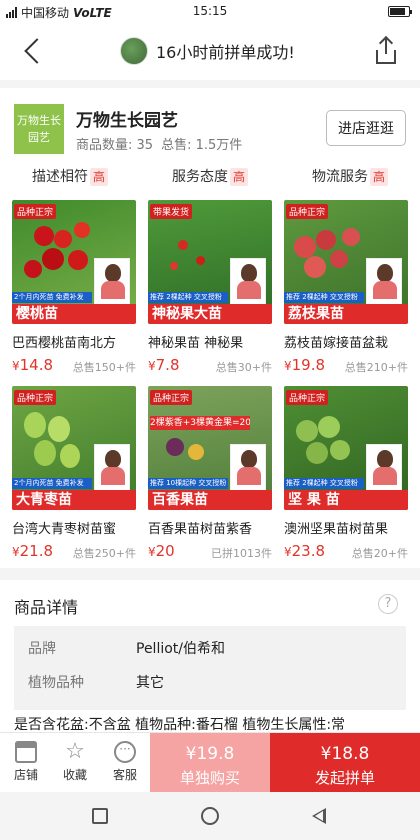  What do you see at coordinates (386, 51) in the screenshot?
I see `share-button` at bounding box center [386, 51].